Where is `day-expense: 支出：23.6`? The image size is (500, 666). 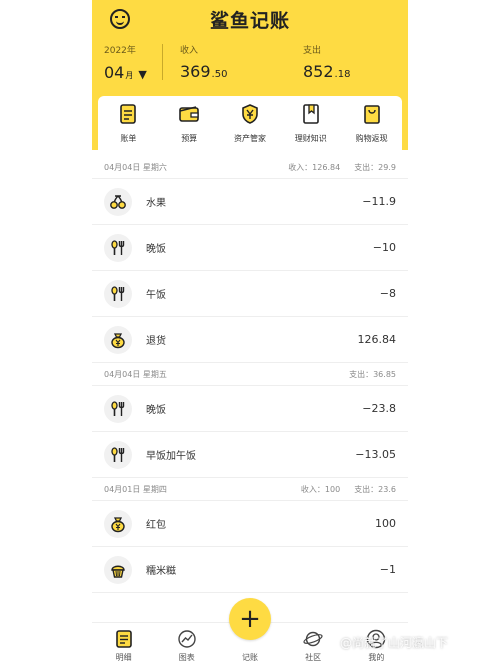 day-expense: 支出：23.6 is located at coordinates (375, 489).